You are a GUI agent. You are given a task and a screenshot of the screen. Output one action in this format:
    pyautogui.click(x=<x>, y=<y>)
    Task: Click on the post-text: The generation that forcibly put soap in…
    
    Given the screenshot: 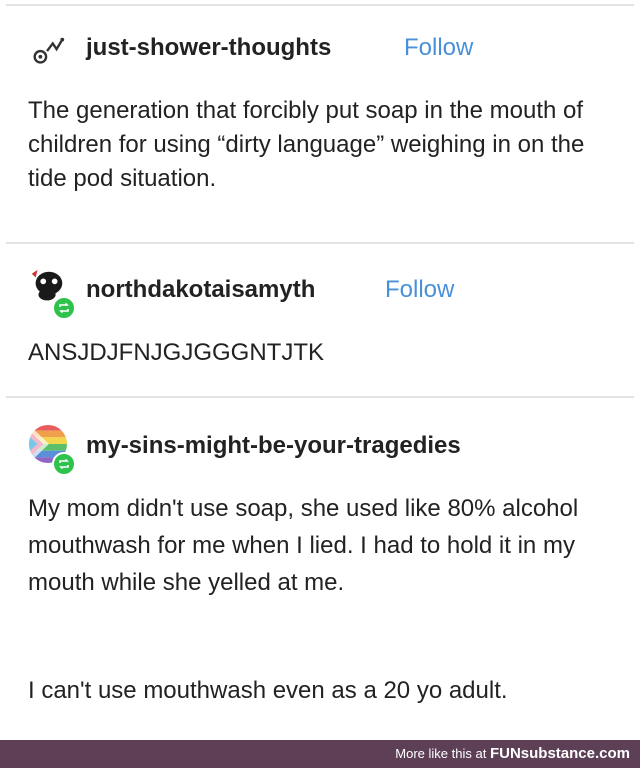 What is the action you would take?
    pyautogui.click(x=306, y=144)
    